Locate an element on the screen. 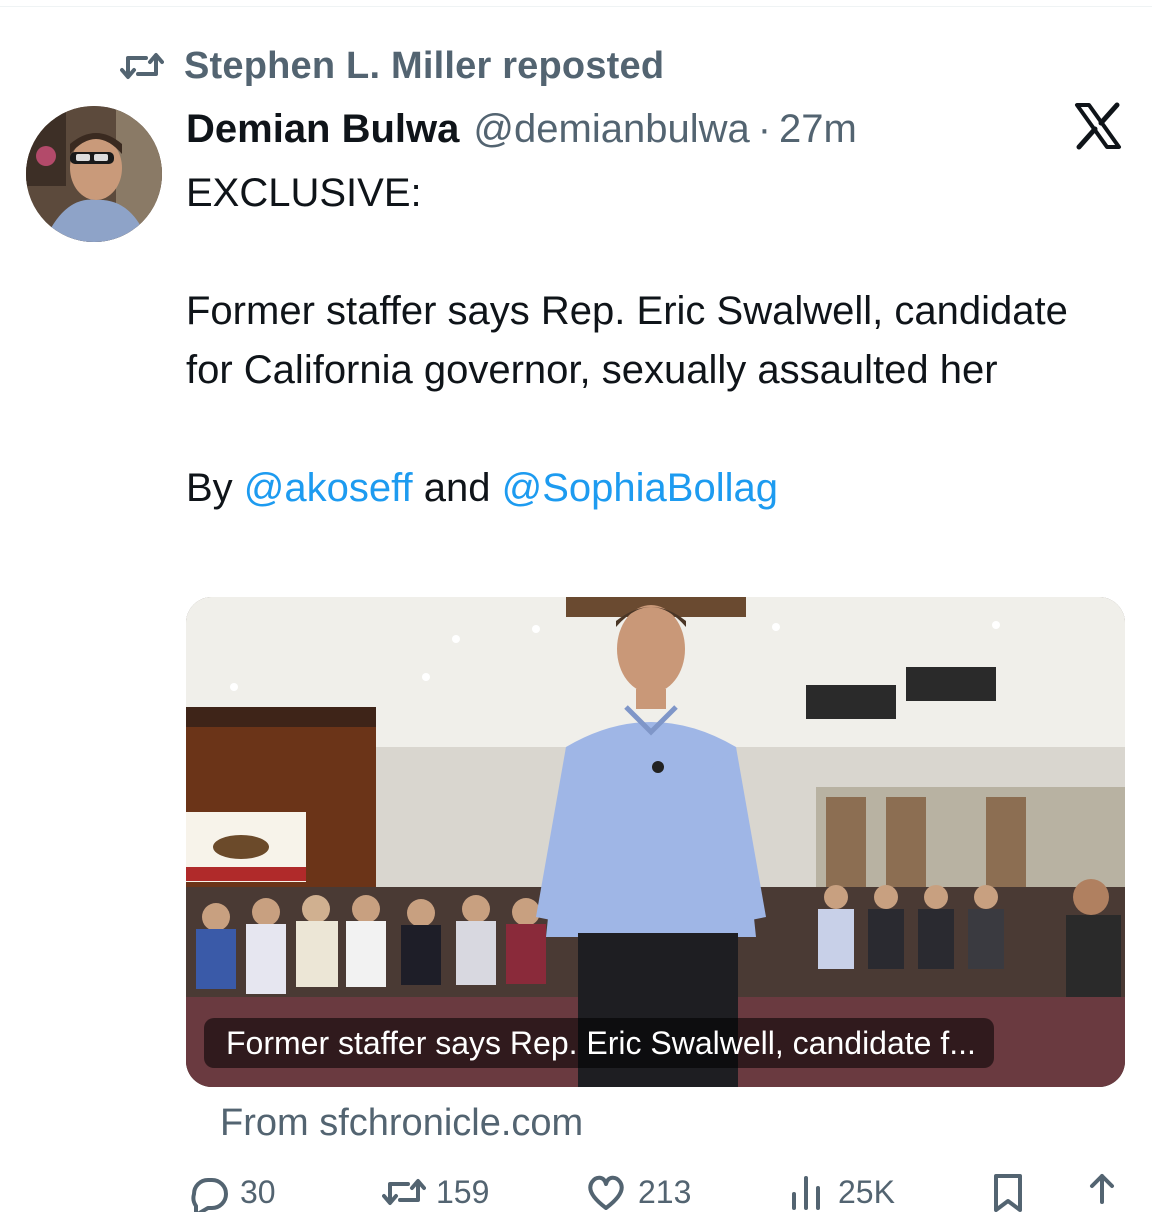 The image size is (1152, 1212). mention-akoseff: @akoseff is located at coordinates (328, 488).